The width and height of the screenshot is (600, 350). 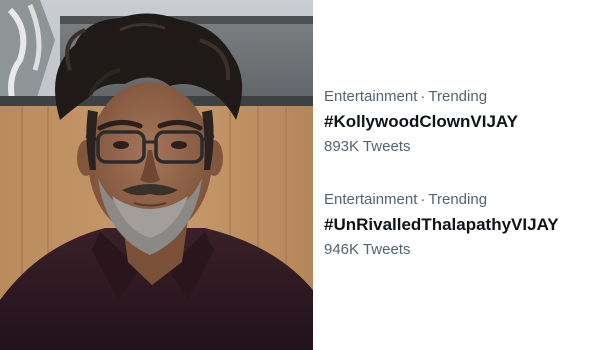 What do you see at coordinates (367, 146) in the screenshot?
I see `trend-tweet-count: 893K Tweets` at bounding box center [367, 146].